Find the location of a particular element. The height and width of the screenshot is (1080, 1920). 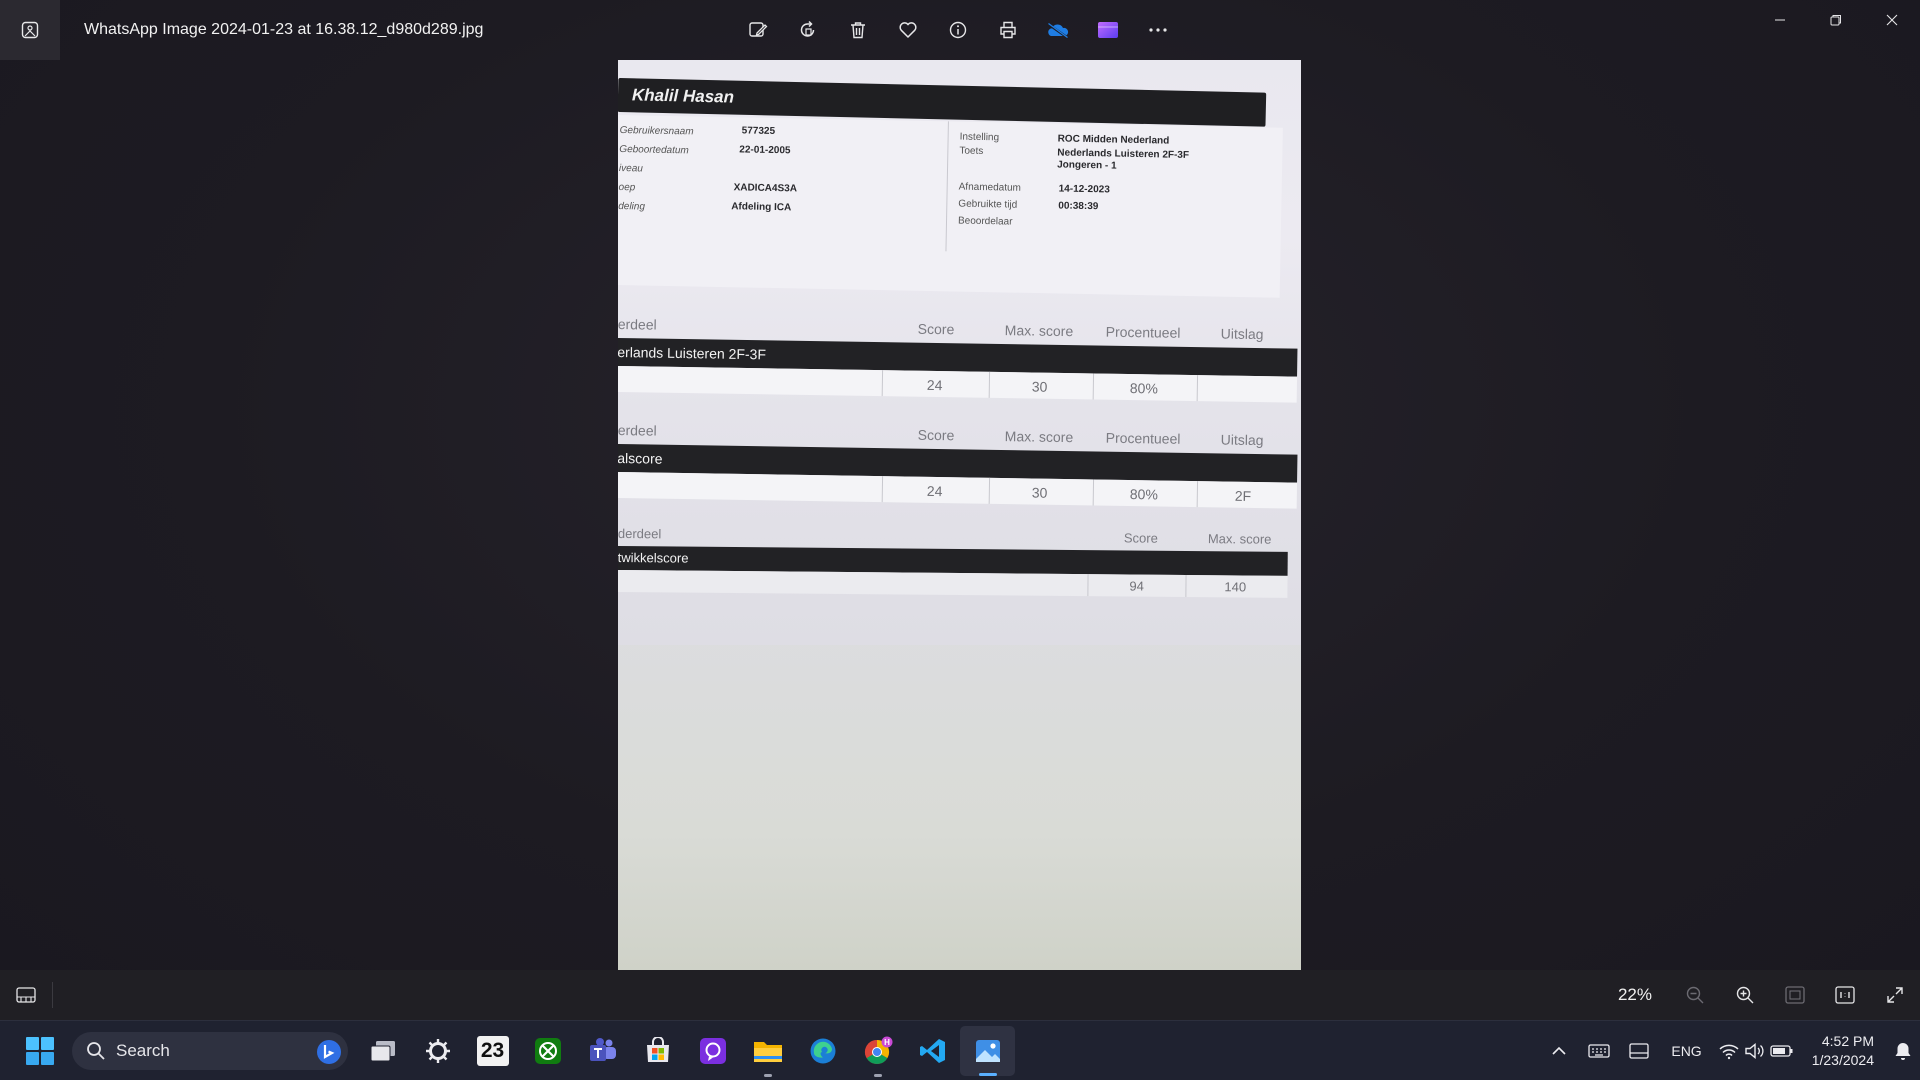

quick-settings-button is located at coordinates (1756, 1051).